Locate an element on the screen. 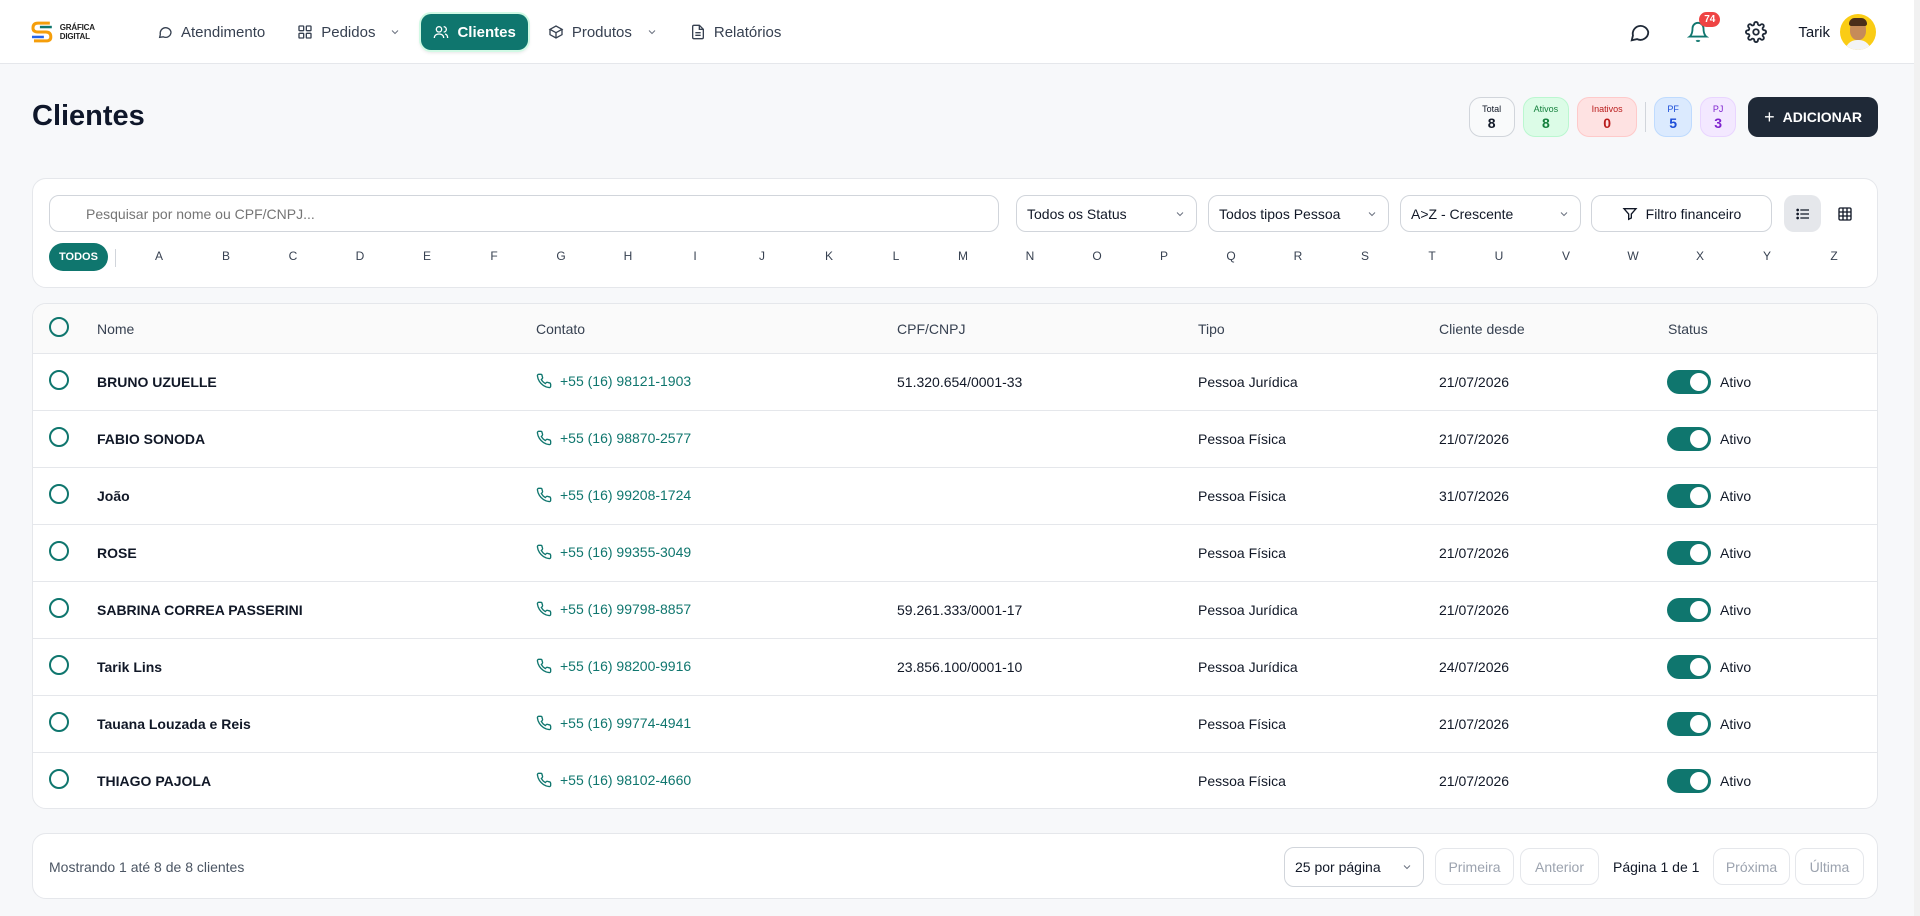 This screenshot has height=916, width=1920. client-name: João is located at coordinates (113, 496).